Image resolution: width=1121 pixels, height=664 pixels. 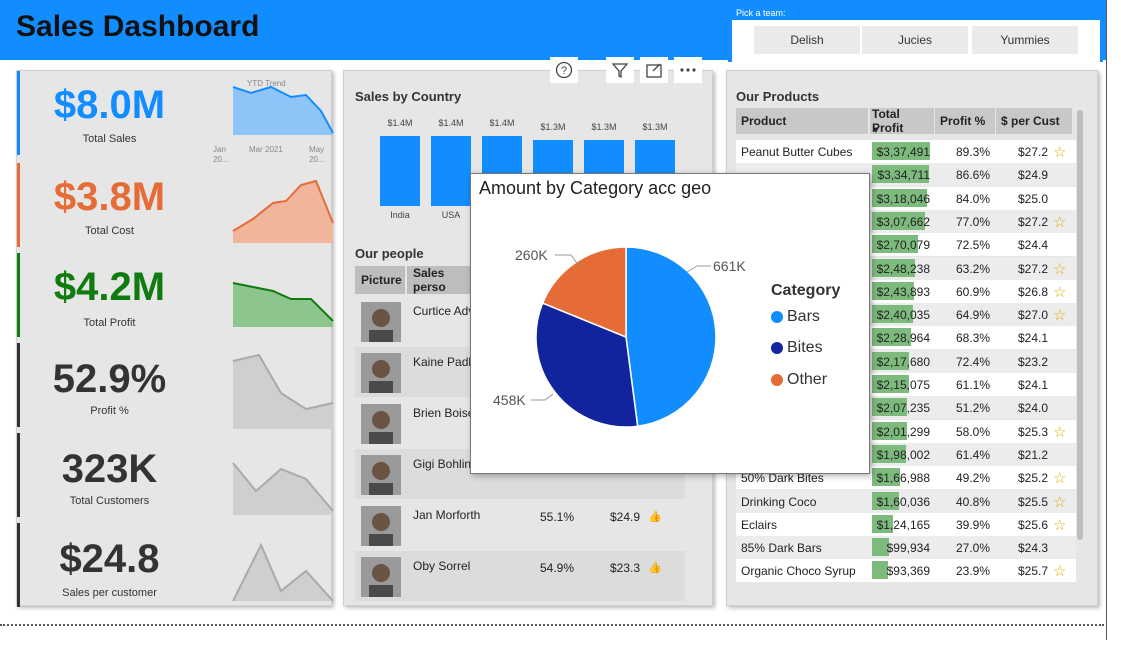 I want to click on product-row: Organic Choco Syrup $93,369 23.9% $25.7 ☆, so click(x=906, y=571).